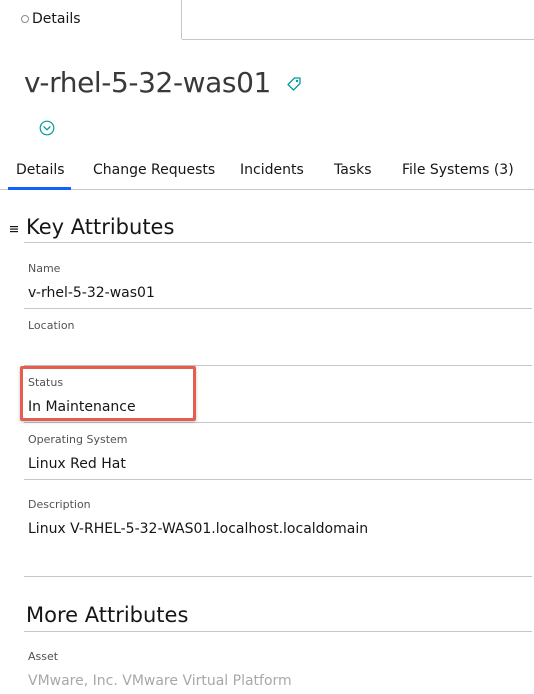 Image resolution: width=534 pixels, height=694 pixels. I want to click on tab-tasks: Tasks, so click(353, 170).